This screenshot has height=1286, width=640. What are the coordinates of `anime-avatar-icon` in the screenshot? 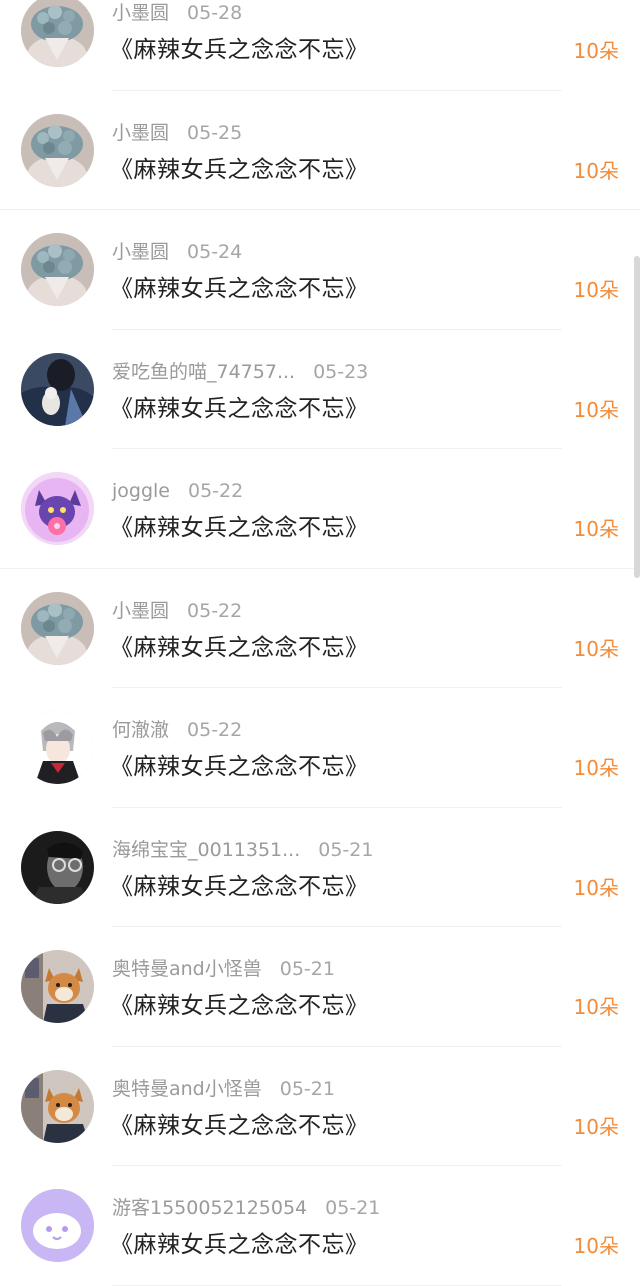 It's located at (57, 747).